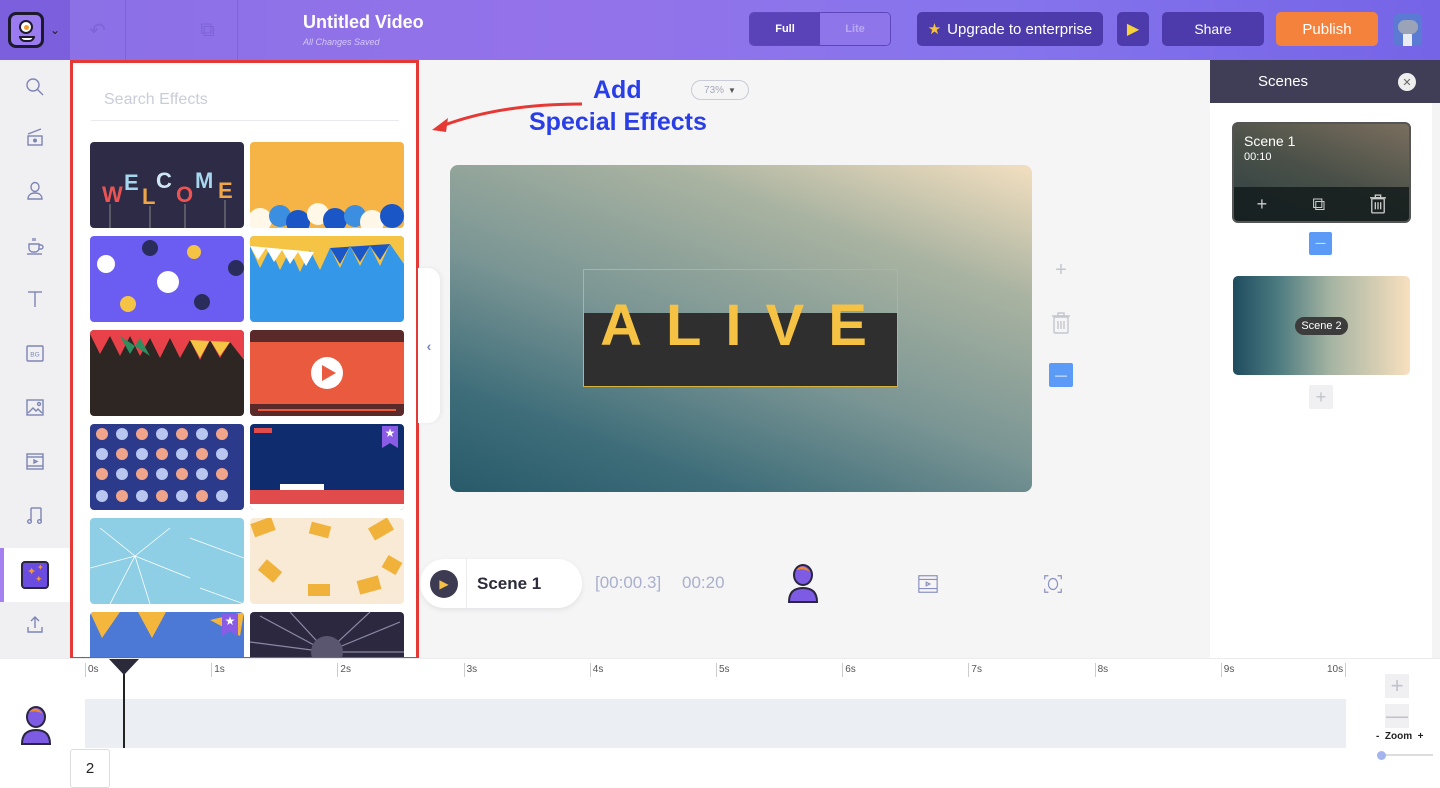 The image size is (1440, 788). What do you see at coordinates (1405, 755) in the screenshot?
I see `zoom-slider` at bounding box center [1405, 755].